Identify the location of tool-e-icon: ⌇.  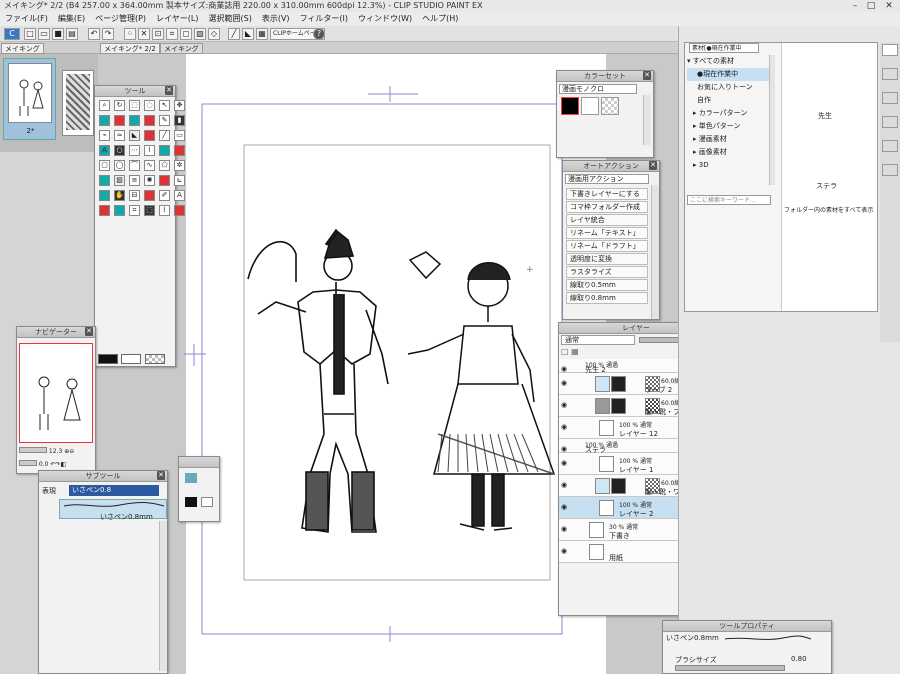
(164, 210).